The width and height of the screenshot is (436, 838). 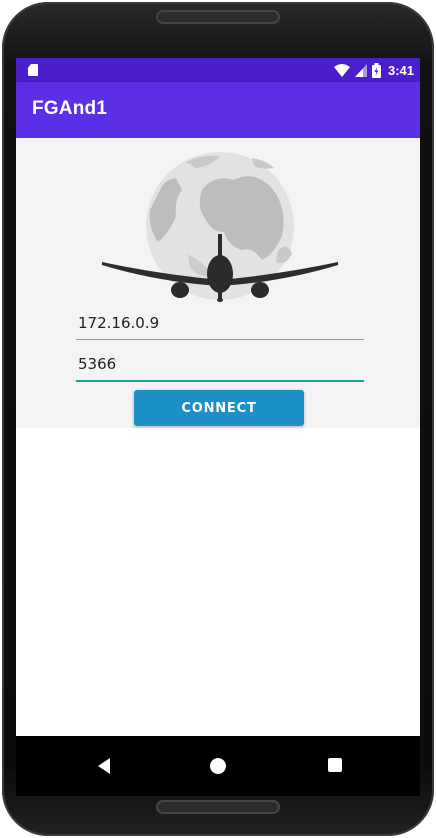 I want to click on battery-icon, so click(x=376, y=70).